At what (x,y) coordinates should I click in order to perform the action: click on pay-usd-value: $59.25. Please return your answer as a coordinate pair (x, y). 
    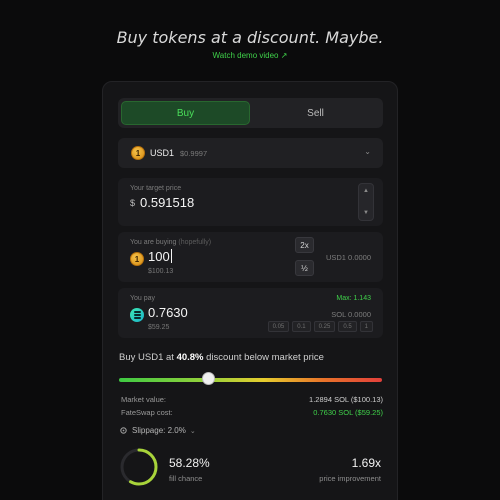
    Looking at the image, I should click on (159, 327).